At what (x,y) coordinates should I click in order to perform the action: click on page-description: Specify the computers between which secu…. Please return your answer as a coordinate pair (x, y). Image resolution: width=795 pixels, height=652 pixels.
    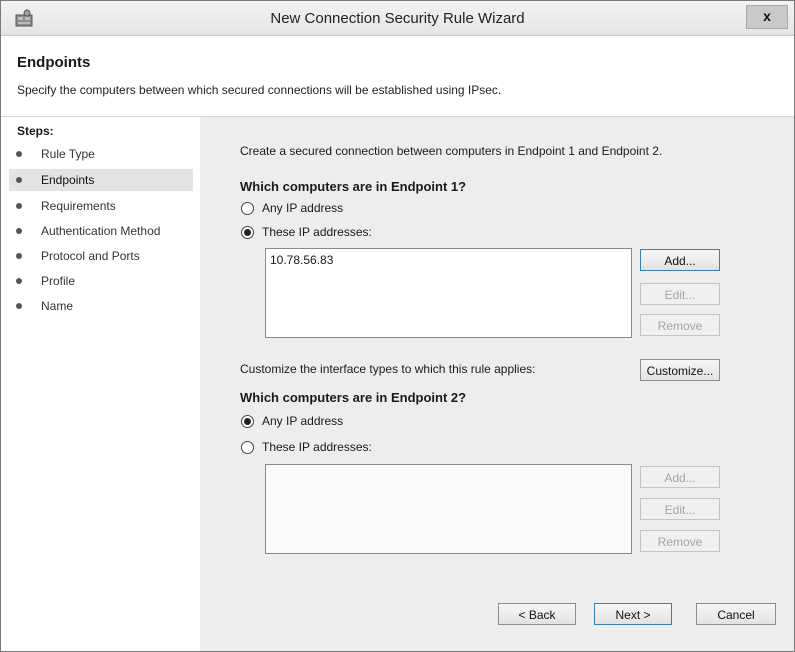
    Looking at the image, I should click on (259, 90).